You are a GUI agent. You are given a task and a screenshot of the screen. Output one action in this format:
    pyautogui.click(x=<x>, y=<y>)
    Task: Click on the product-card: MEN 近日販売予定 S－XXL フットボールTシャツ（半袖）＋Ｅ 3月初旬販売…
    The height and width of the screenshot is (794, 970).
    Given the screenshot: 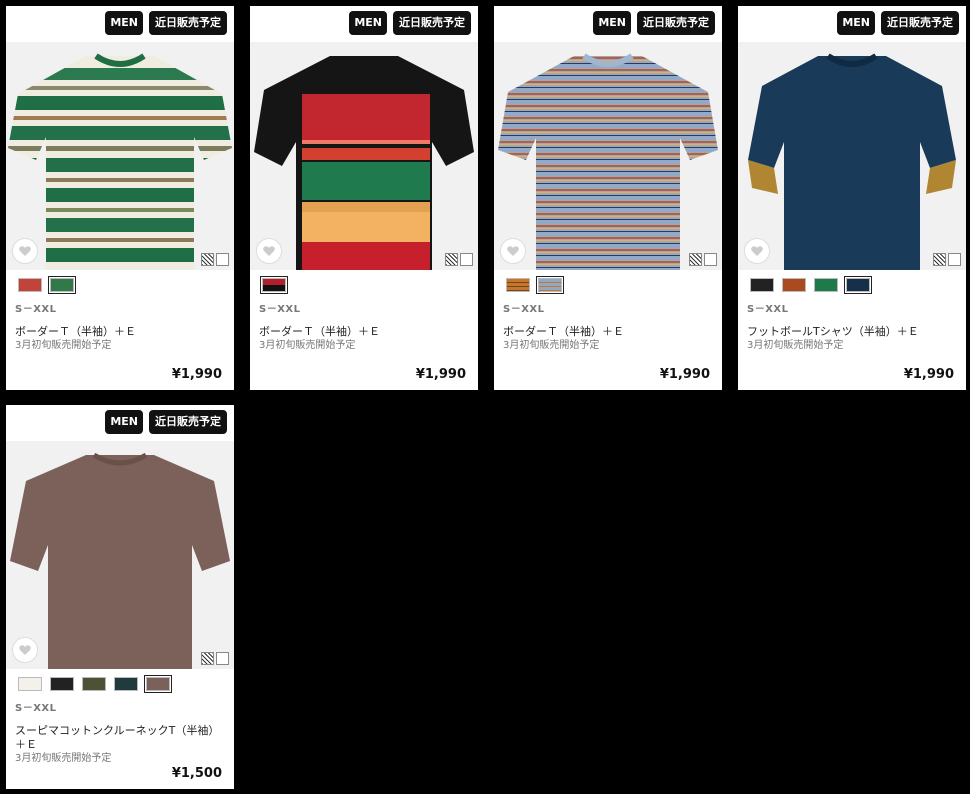 What is the action you would take?
    pyautogui.click(x=852, y=198)
    